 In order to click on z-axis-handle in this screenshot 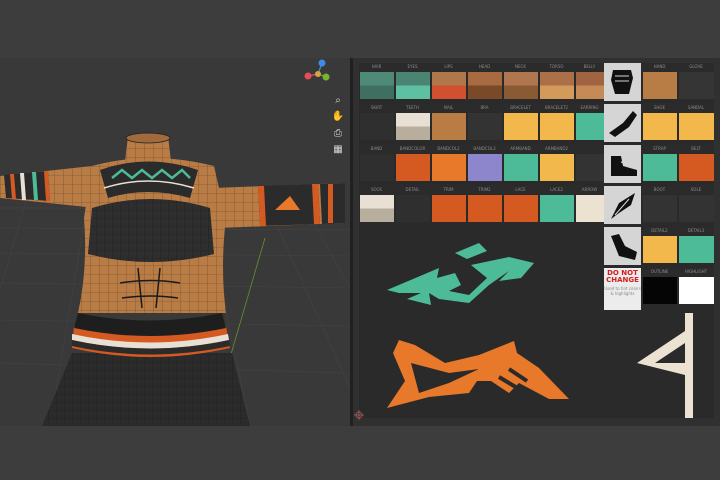, I will do `click(322, 63)`.